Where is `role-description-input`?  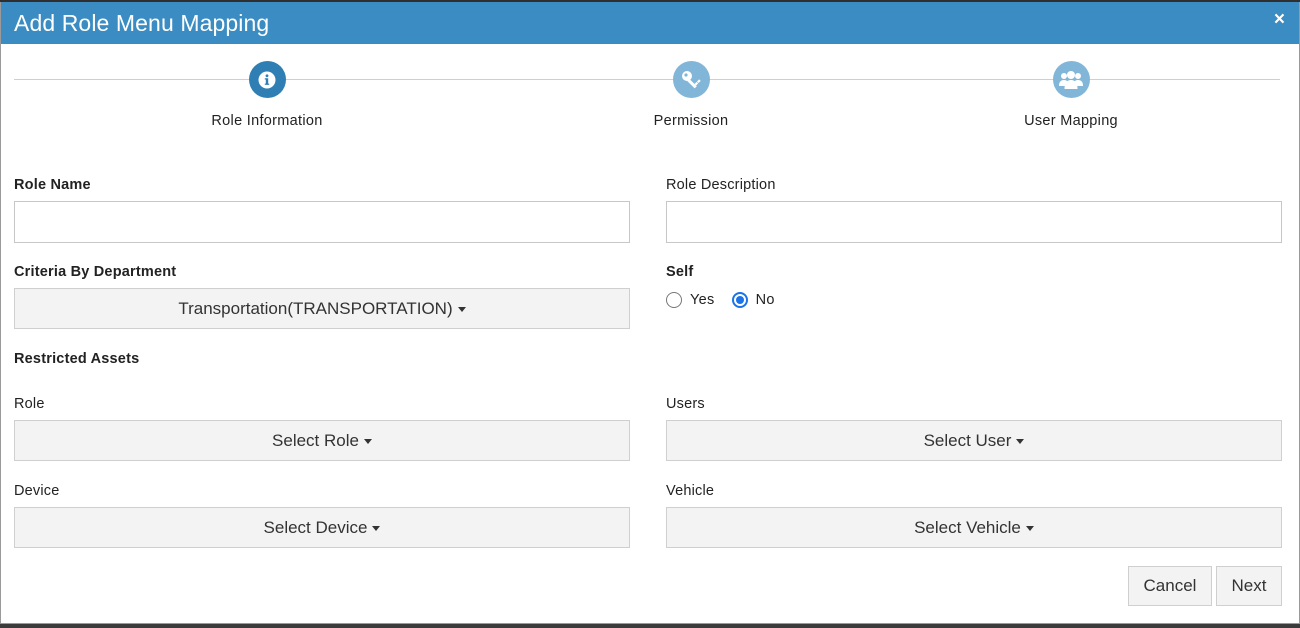 role-description-input is located at coordinates (974, 222).